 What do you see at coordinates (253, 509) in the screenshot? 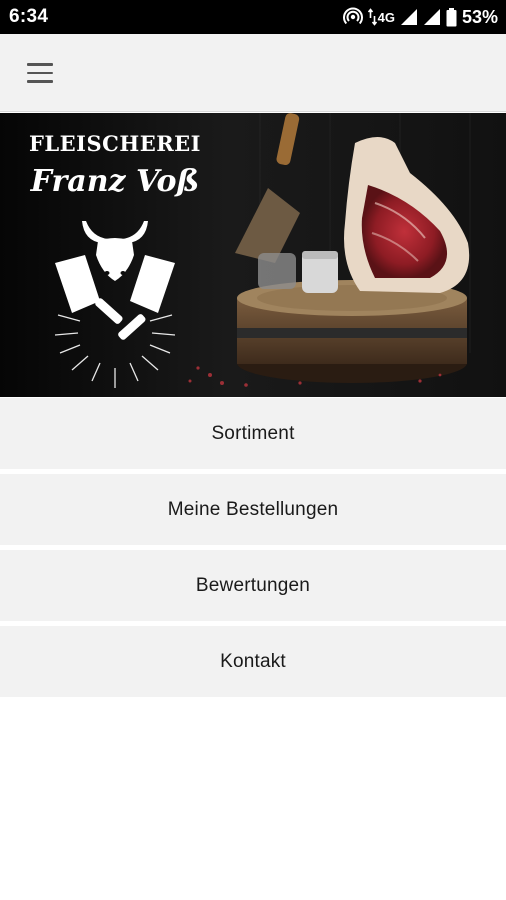
I see `menu-item-meine-bestellungen: Meine Bestellungen` at bounding box center [253, 509].